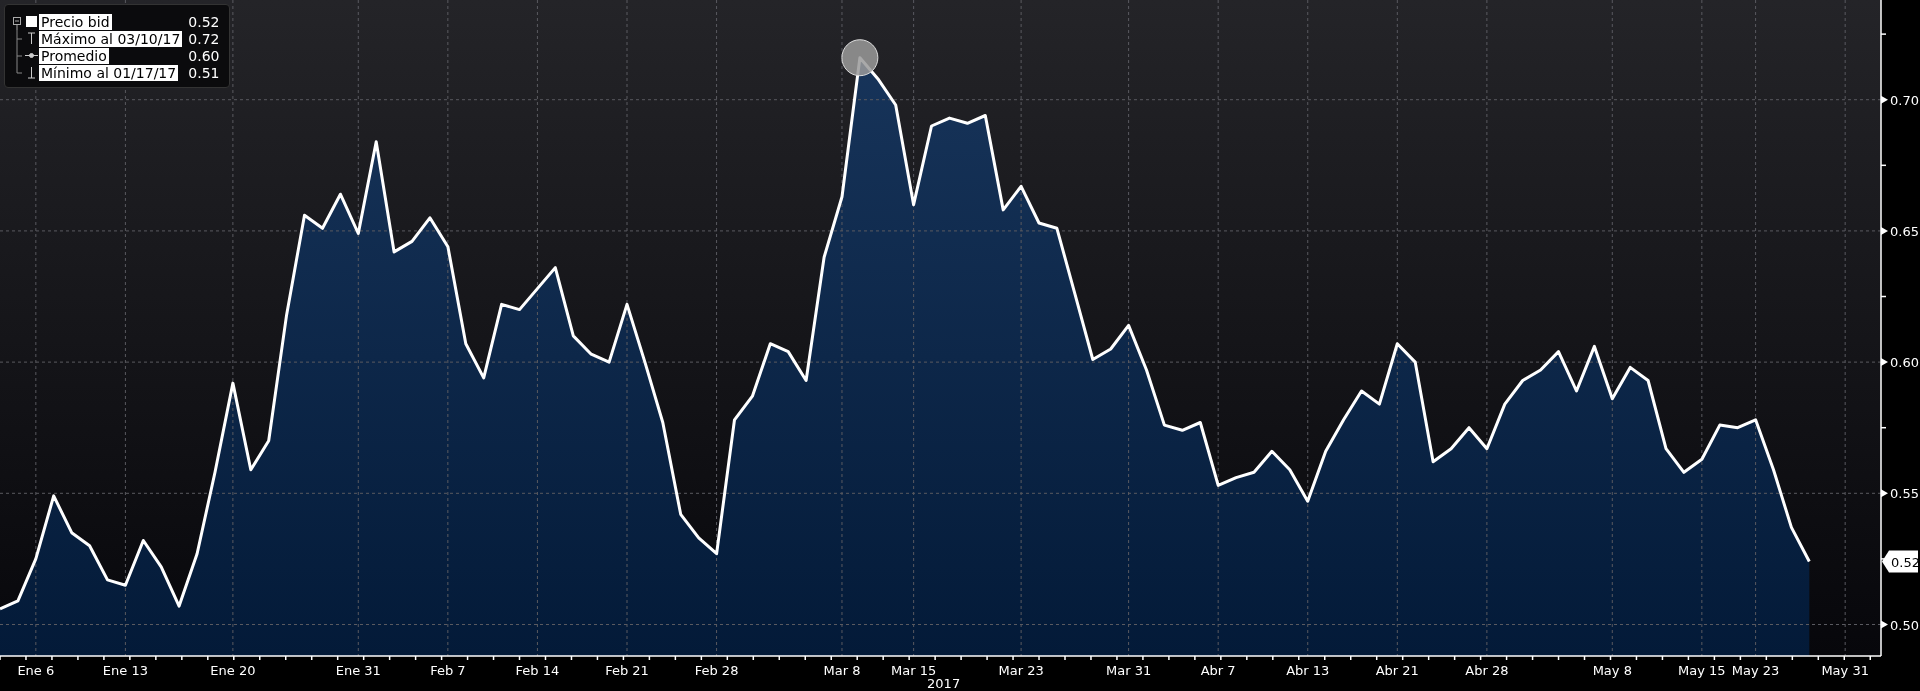 The width and height of the screenshot is (1920, 691). Describe the element at coordinates (203, 21) in the screenshot. I see `legend-value: 0.52` at that location.